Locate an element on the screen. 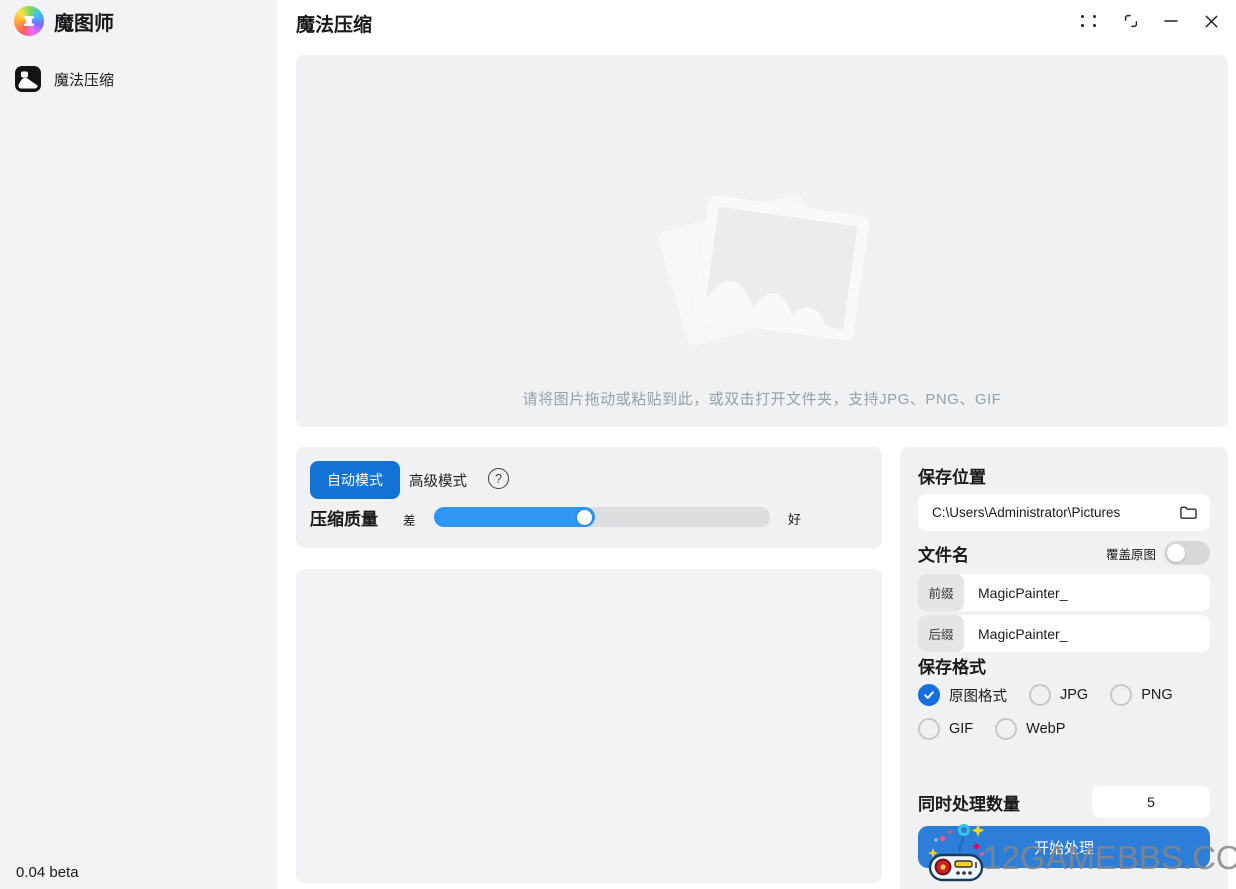 The image size is (1236, 889). filename-label: 文件名 is located at coordinates (943, 555).